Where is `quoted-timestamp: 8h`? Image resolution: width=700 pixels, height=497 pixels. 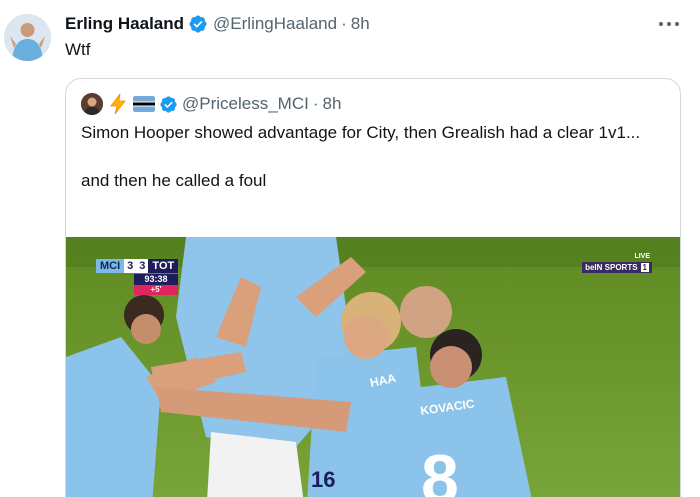 quoted-timestamp: 8h is located at coordinates (332, 104).